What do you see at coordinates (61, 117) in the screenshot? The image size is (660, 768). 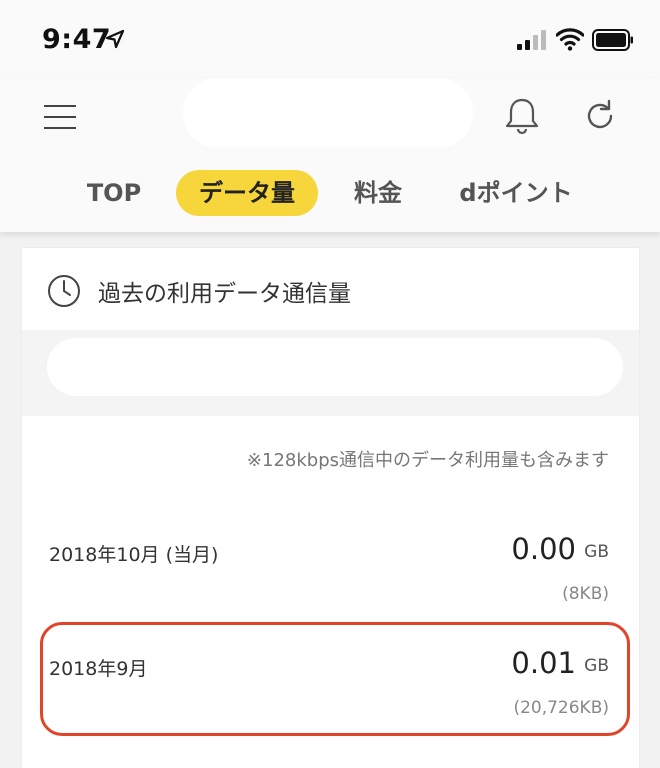 I see `menu-icon` at bounding box center [61, 117].